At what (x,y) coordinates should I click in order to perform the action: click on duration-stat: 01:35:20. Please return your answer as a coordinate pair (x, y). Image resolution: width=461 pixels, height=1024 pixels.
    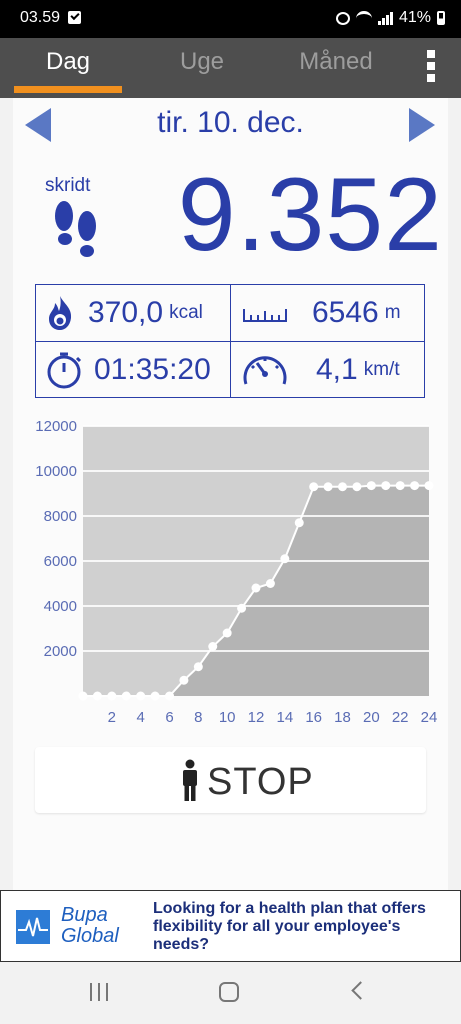
    Looking at the image, I should click on (136, 370).